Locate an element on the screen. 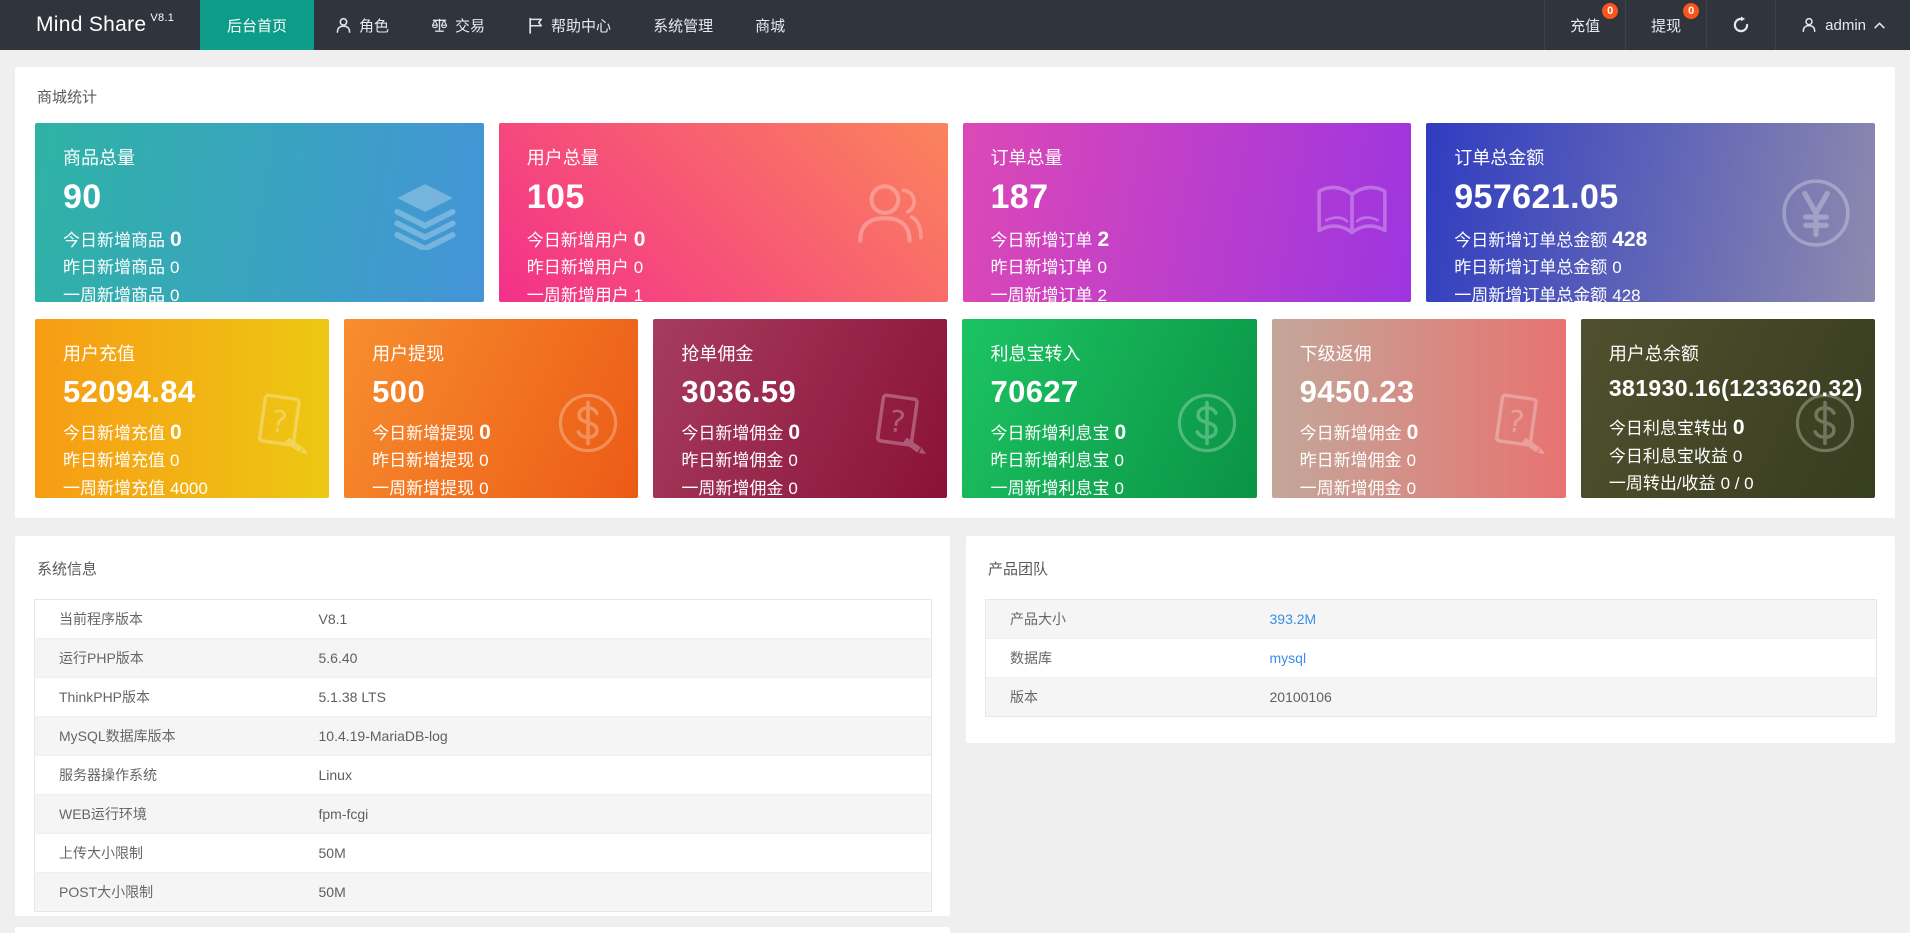 This screenshot has height=933, width=1910. row-value: 5.1.38 LTS is located at coordinates (352, 697).